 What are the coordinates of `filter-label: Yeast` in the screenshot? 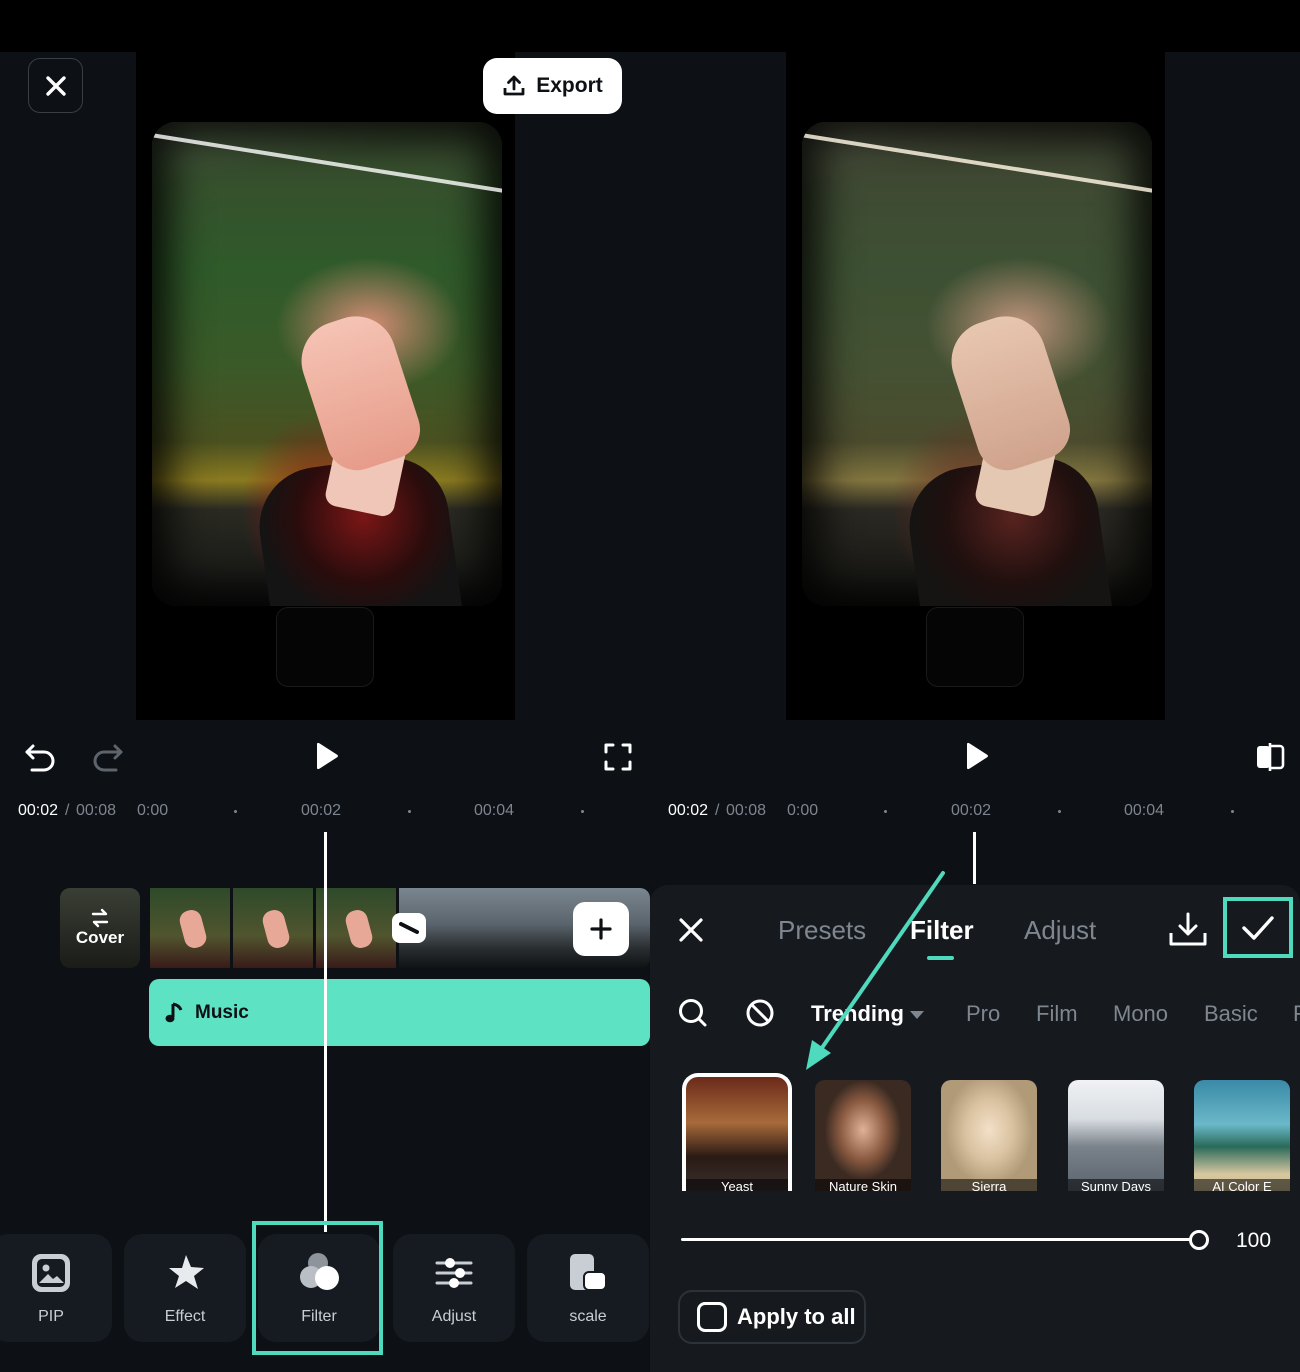 It's located at (737, 1185).